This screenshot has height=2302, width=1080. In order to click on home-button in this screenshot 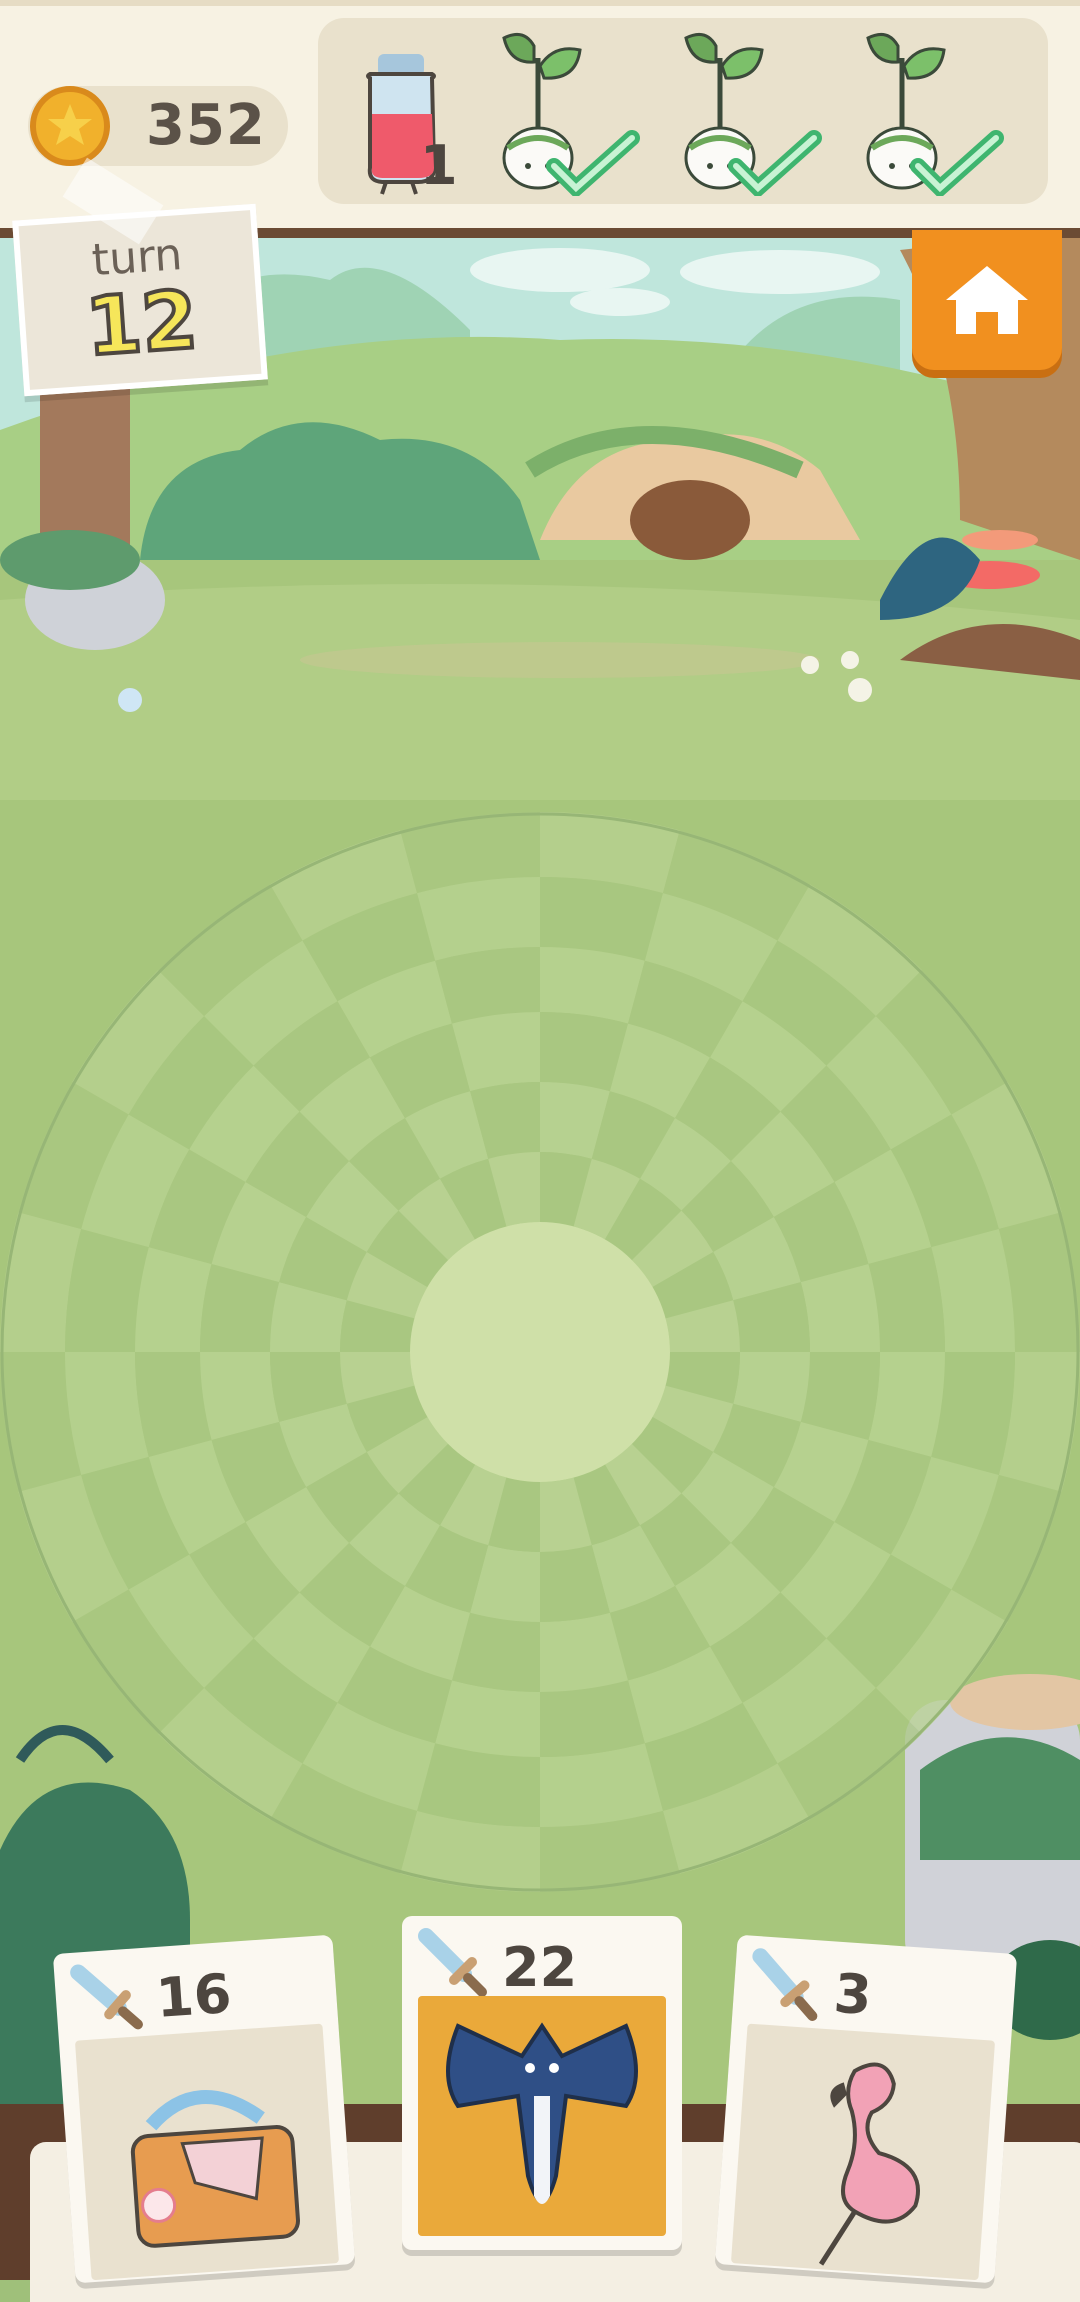, I will do `click(987, 300)`.